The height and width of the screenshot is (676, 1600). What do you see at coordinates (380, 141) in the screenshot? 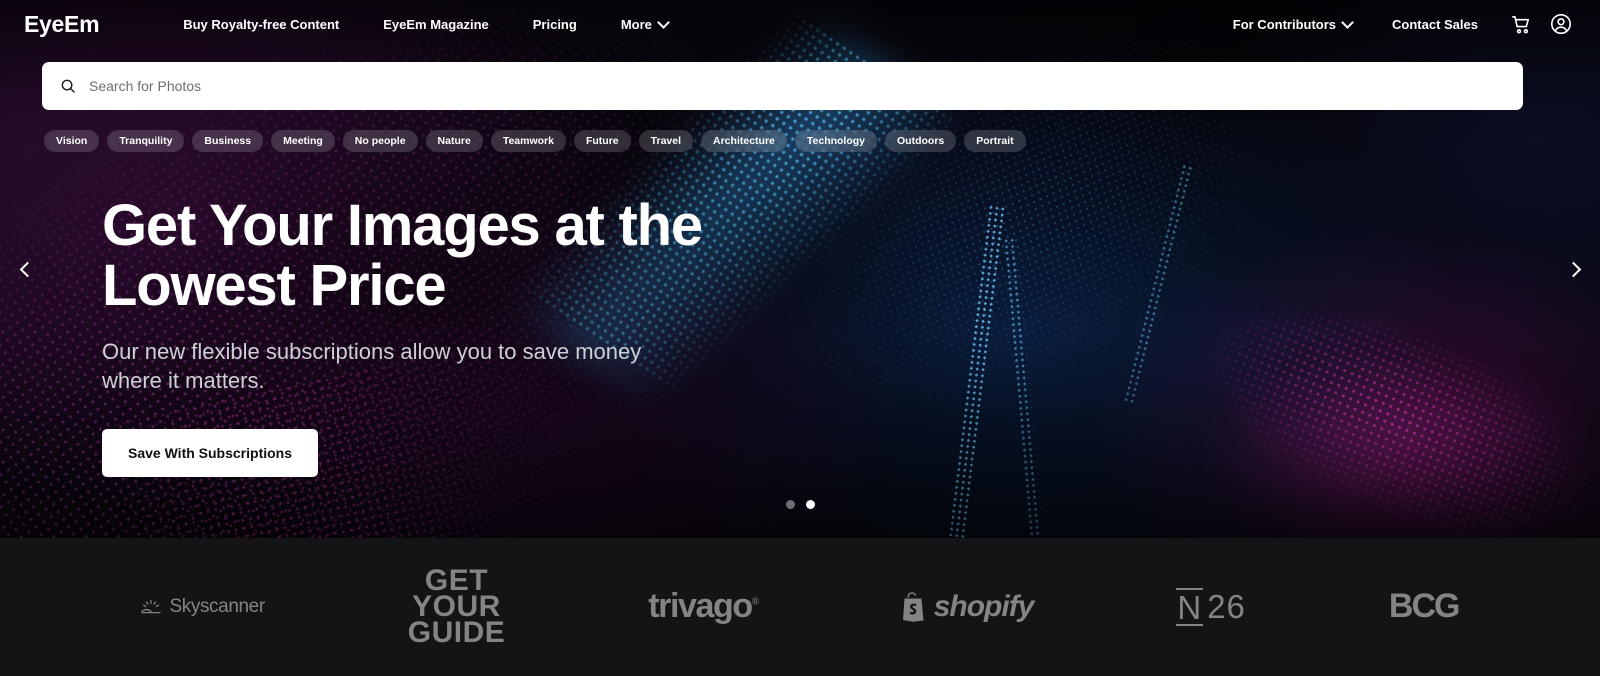
I see `chip-no-people: No people` at bounding box center [380, 141].